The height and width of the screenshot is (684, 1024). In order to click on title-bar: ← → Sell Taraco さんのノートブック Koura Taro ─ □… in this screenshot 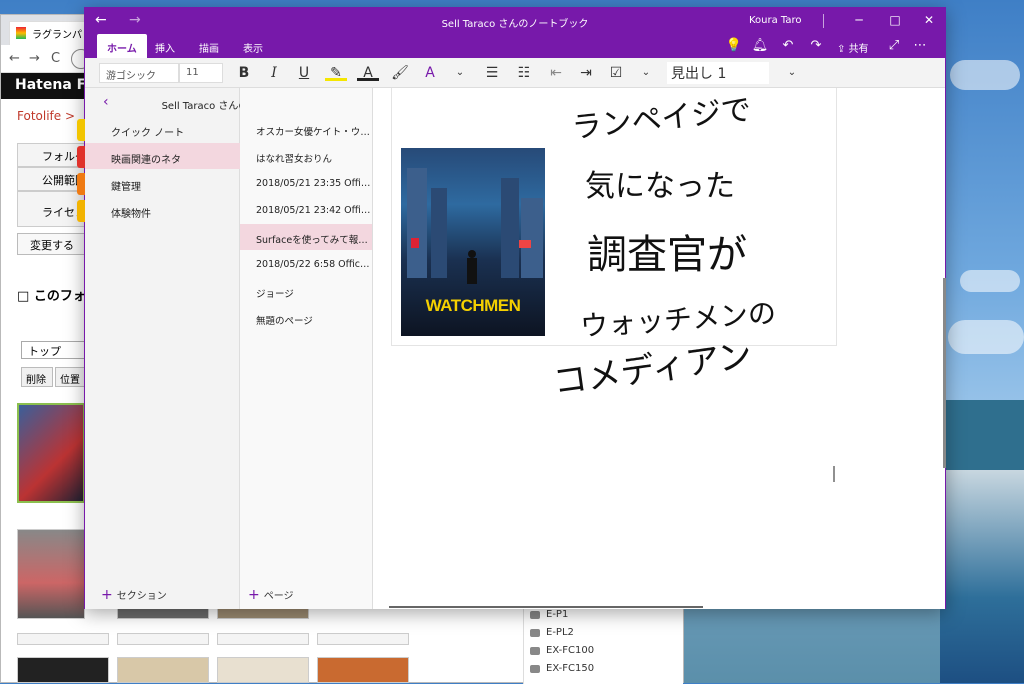, I will do `click(515, 21)`.